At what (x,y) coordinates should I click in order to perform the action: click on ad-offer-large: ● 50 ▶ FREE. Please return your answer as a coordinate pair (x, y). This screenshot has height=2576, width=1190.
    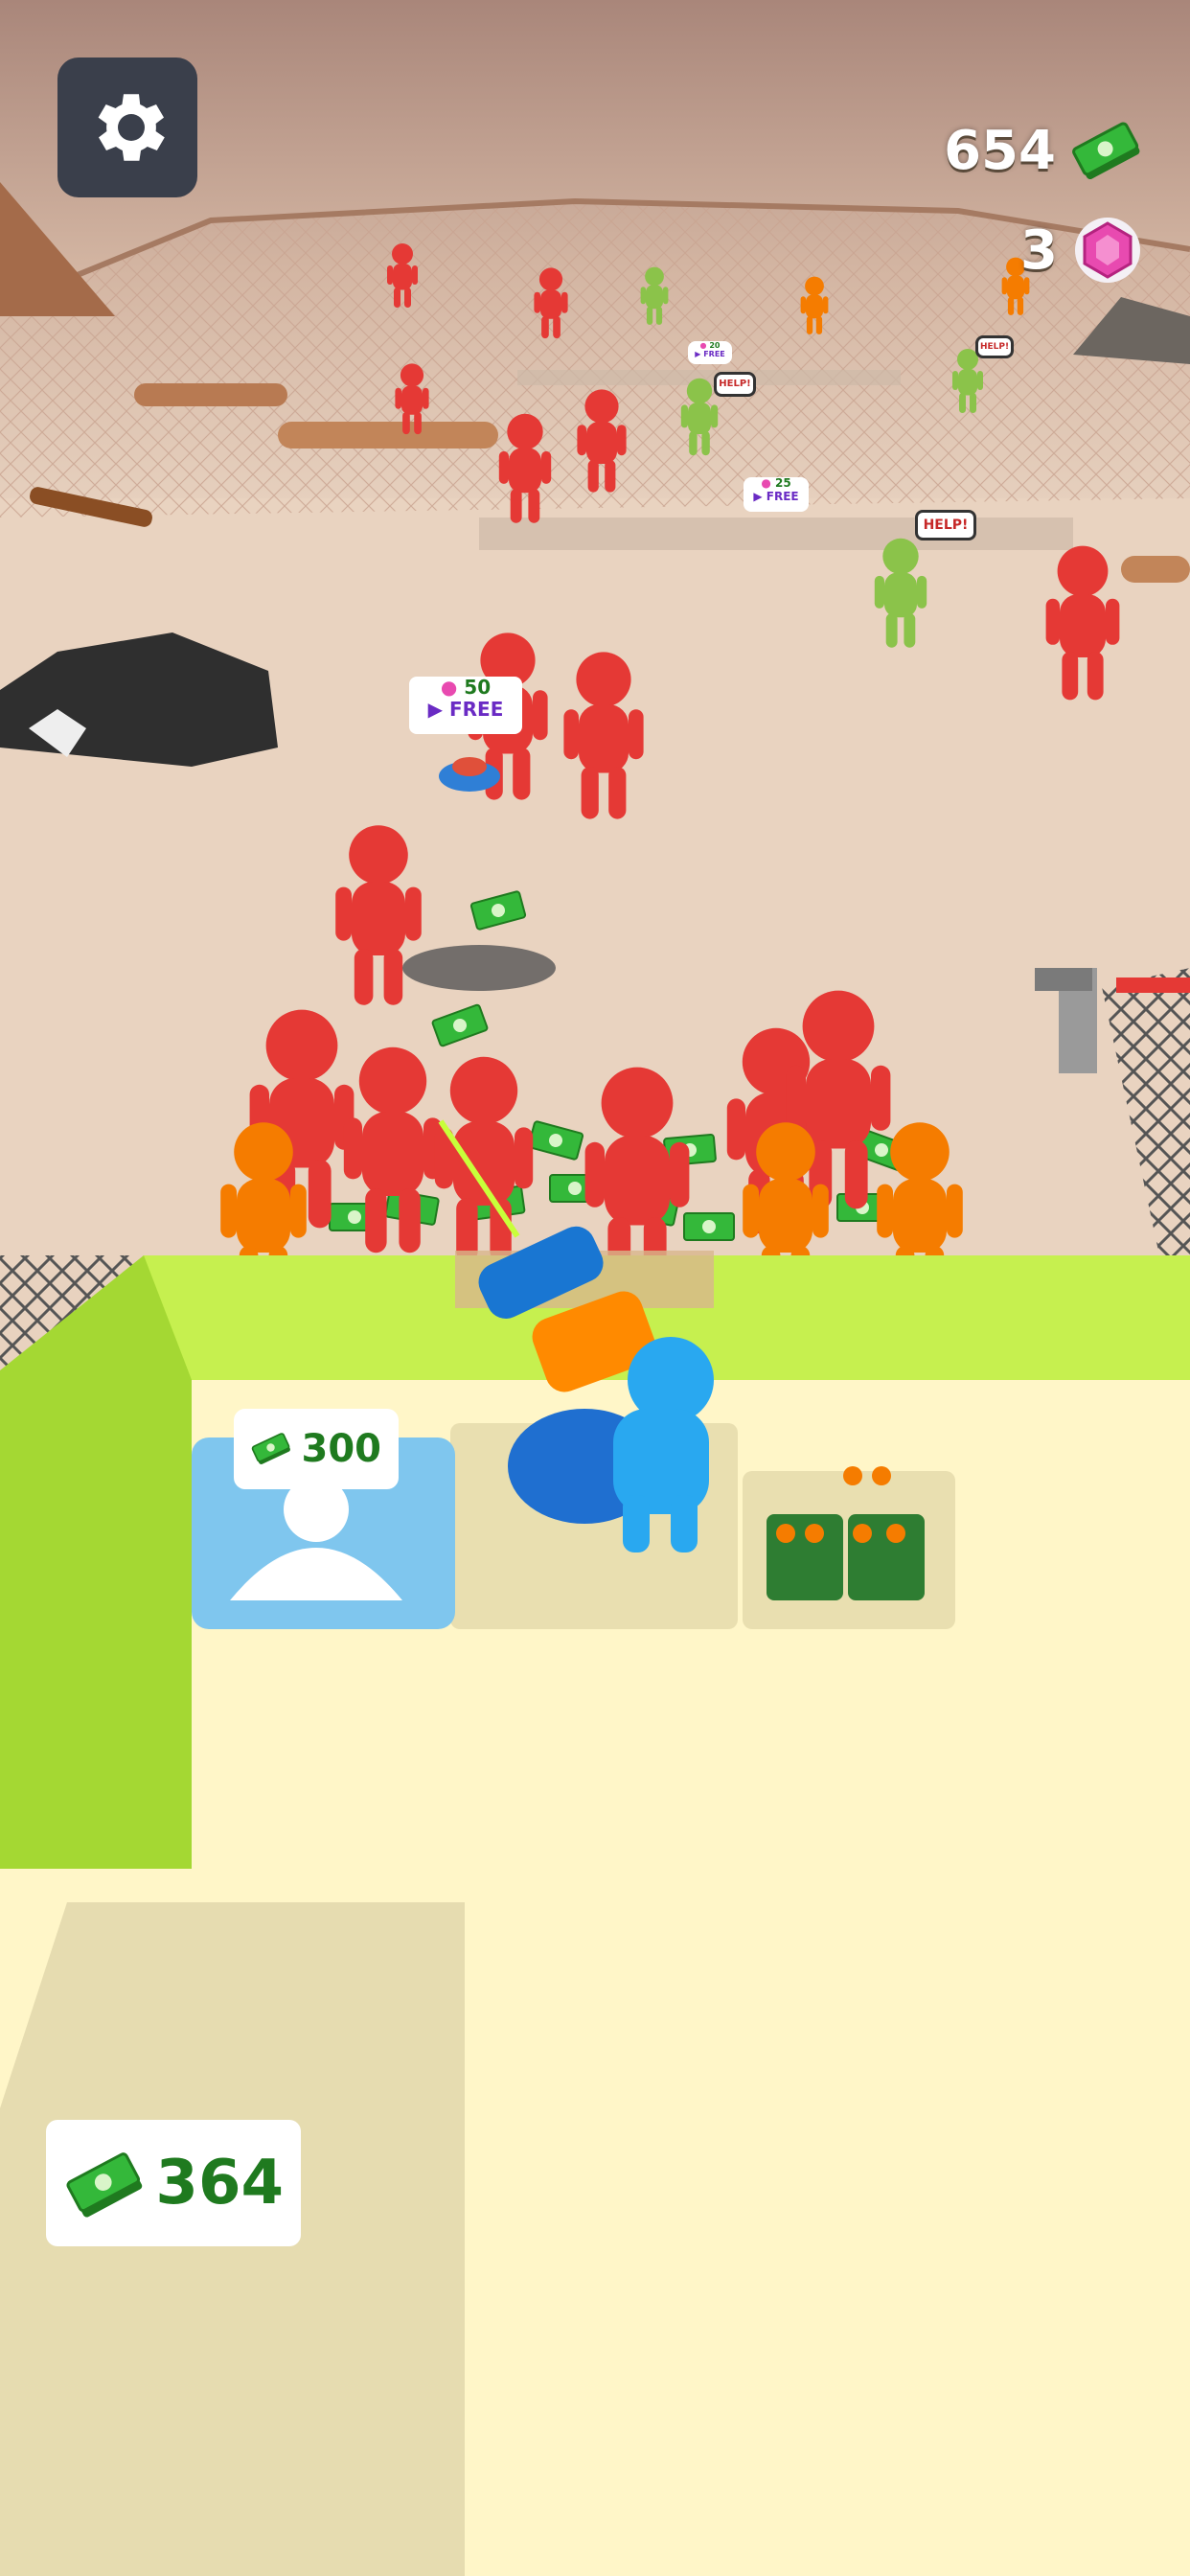
    Looking at the image, I should click on (466, 705).